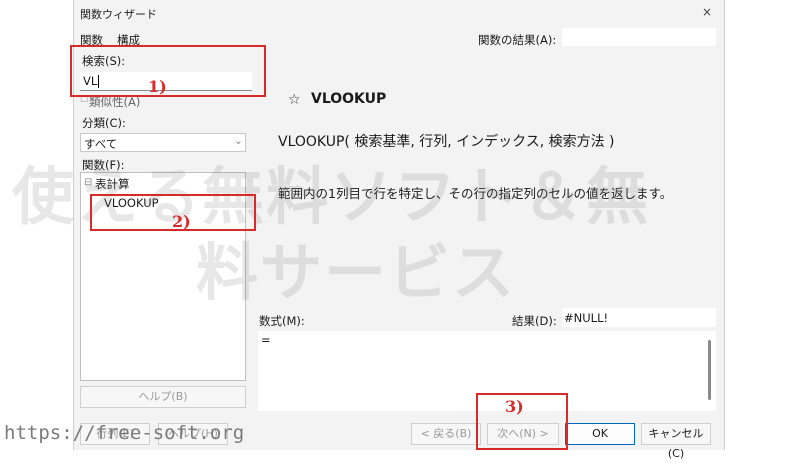 This screenshot has width=800, height=464. What do you see at coordinates (676, 441) in the screenshot?
I see `cancel-button: キャンセル(C)` at bounding box center [676, 441].